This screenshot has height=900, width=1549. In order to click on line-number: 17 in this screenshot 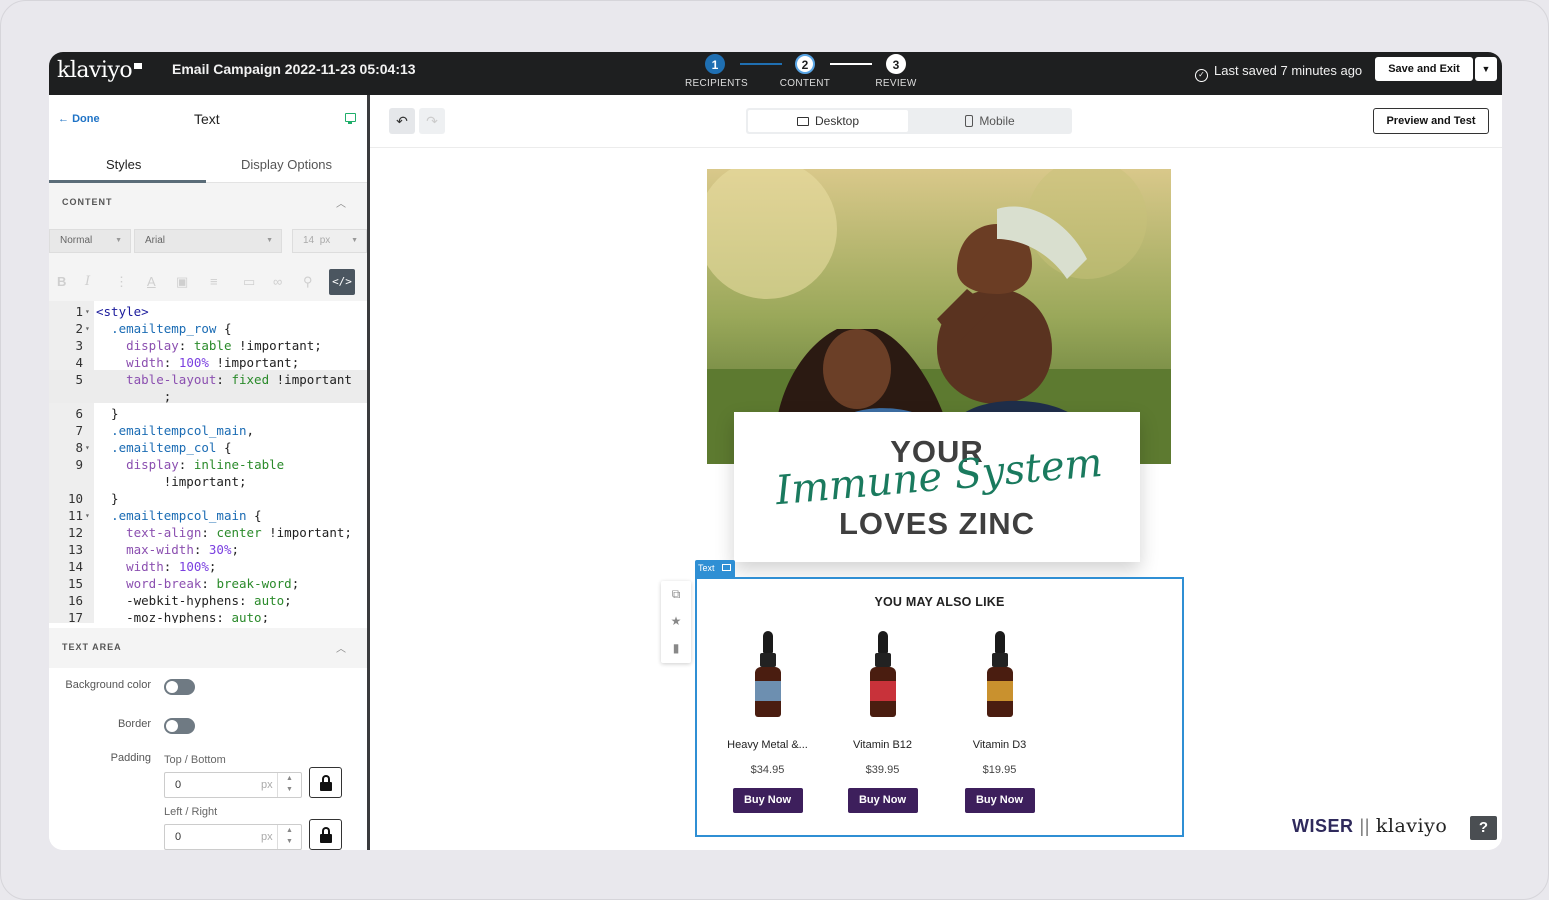, I will do `click(75, 616)`.